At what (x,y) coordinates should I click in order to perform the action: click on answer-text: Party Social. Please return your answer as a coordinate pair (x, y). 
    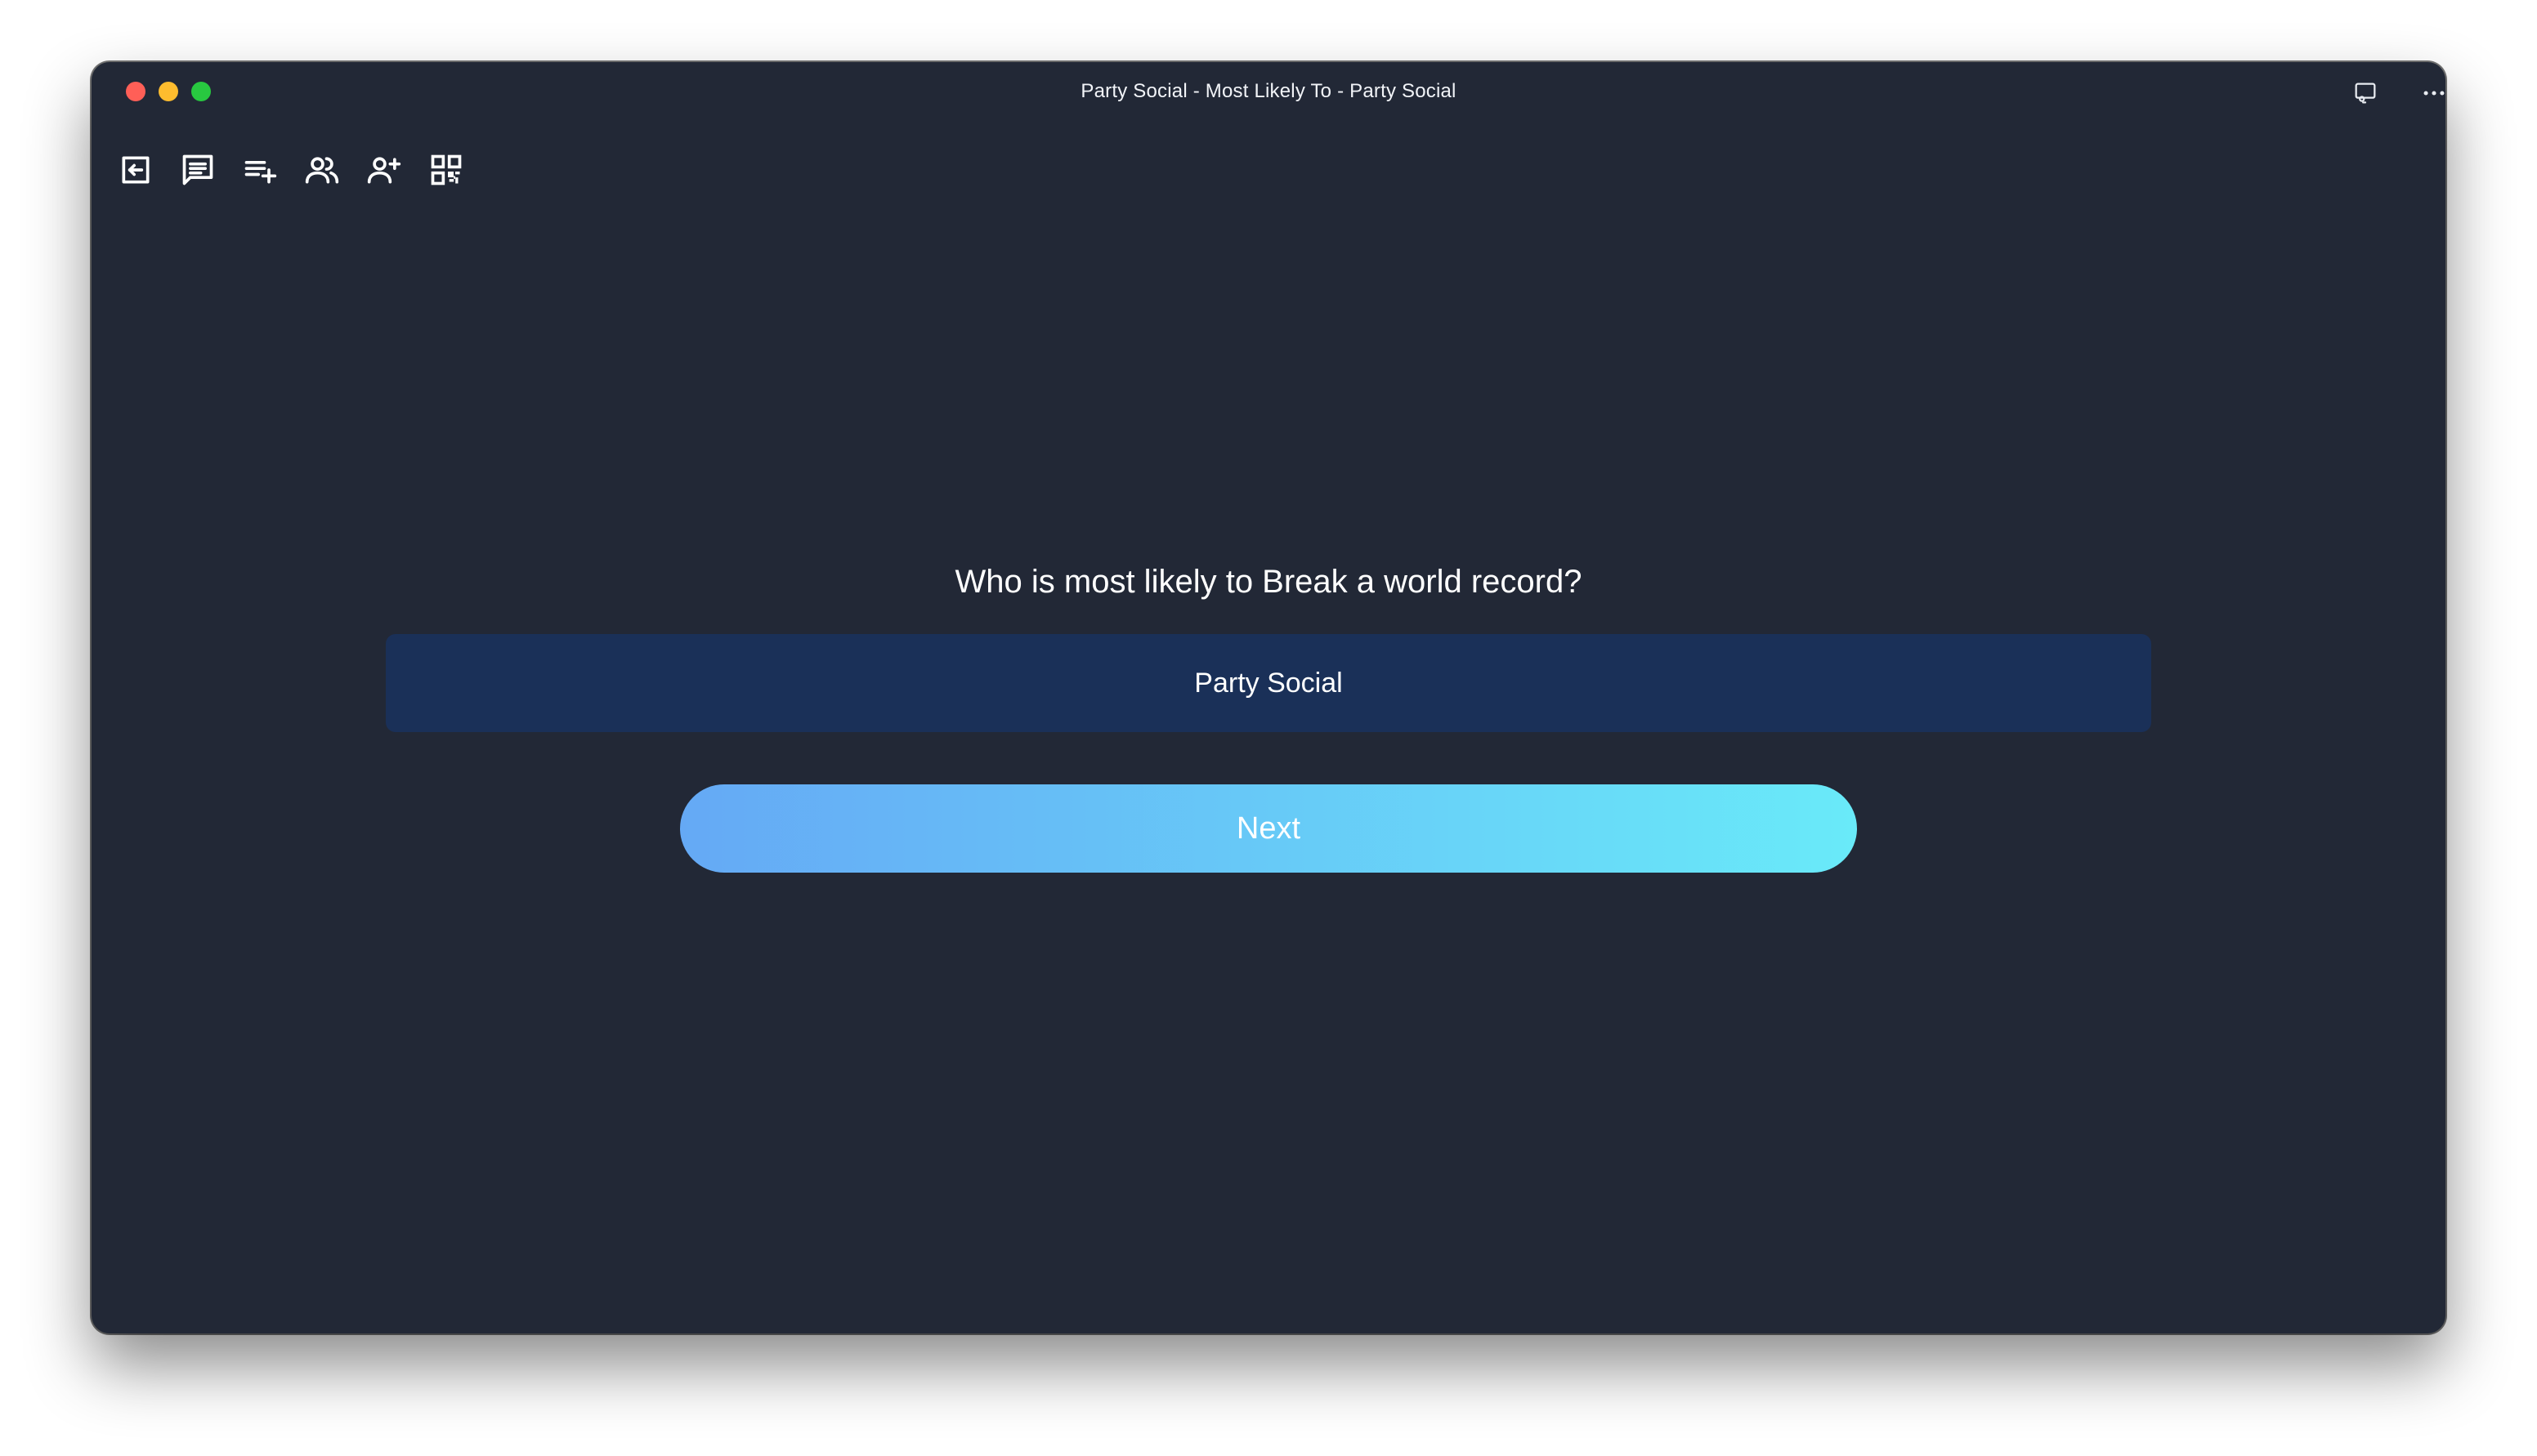
    Looking at the image, I should click on (1268, 683).